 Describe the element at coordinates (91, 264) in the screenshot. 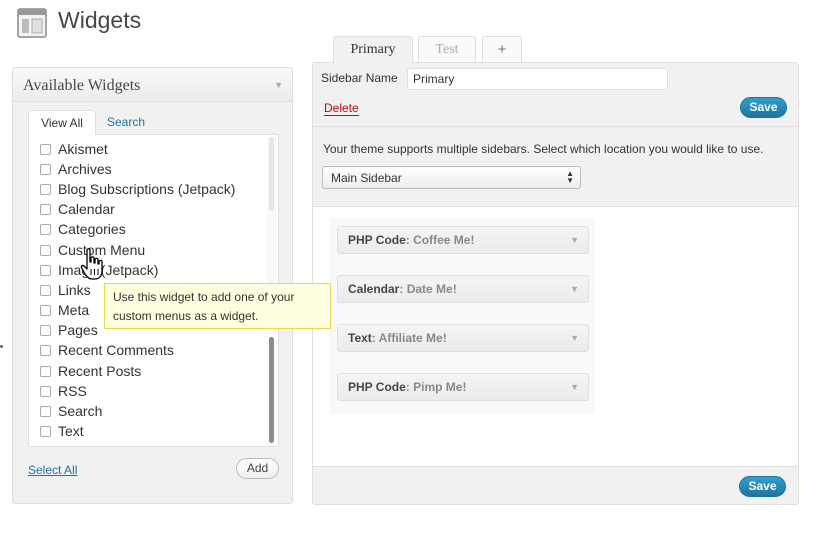

I see `hand-cursor-icon` at that location.